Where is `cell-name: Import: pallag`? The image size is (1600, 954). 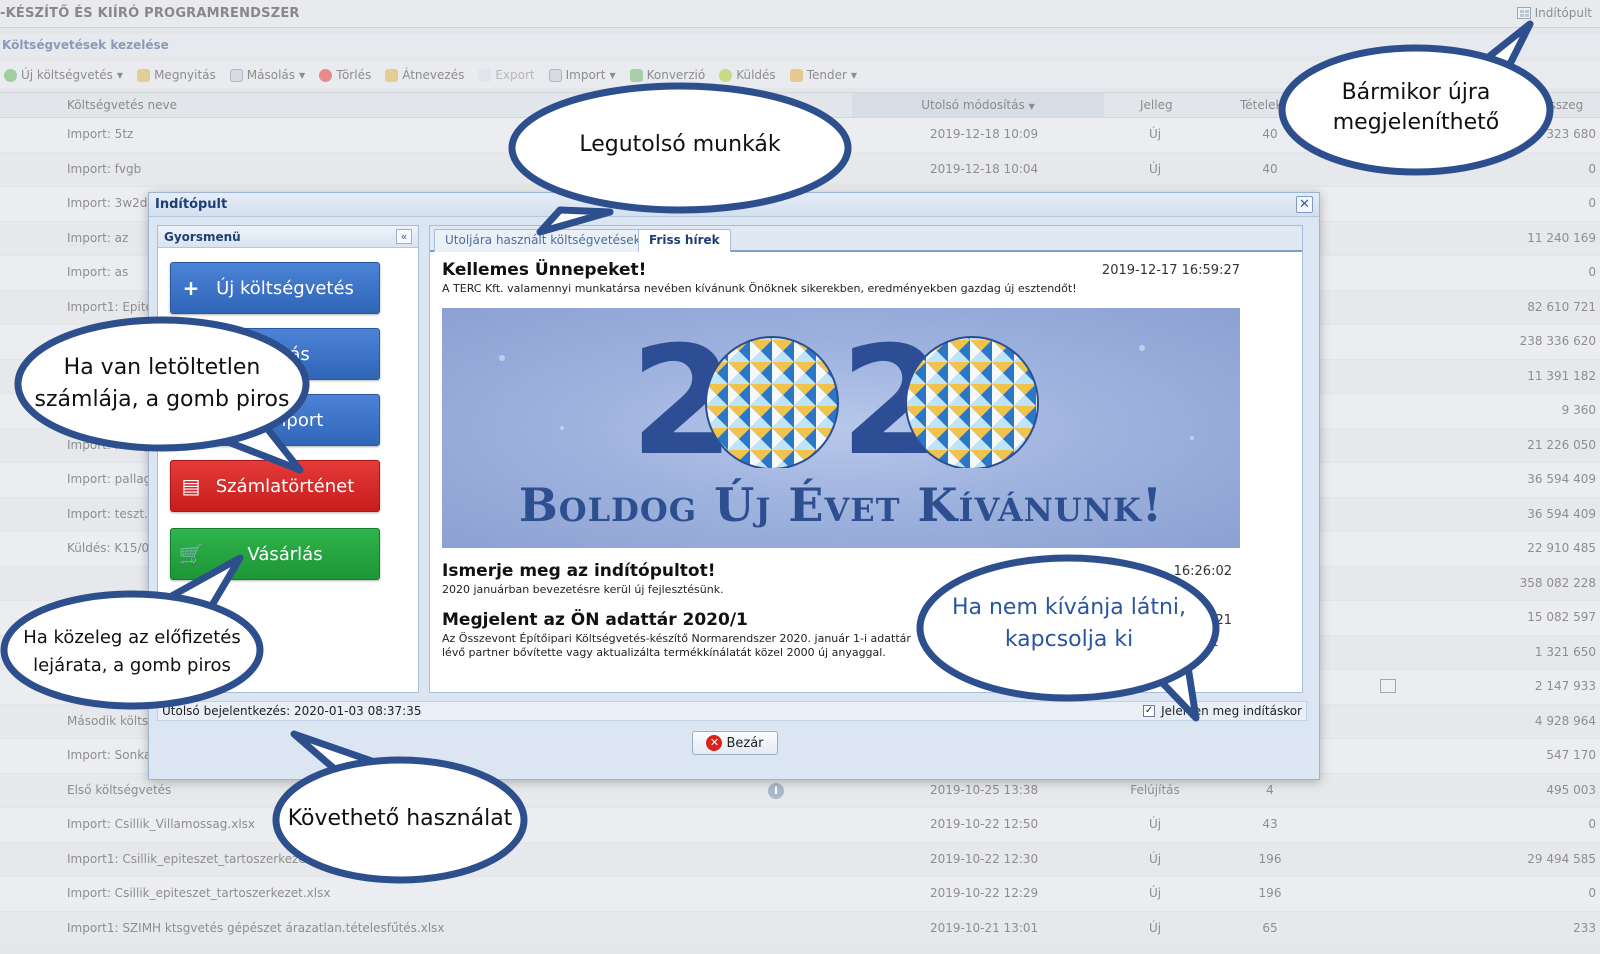
cell-name: Import: pallag is located at coordinates (109, 479).